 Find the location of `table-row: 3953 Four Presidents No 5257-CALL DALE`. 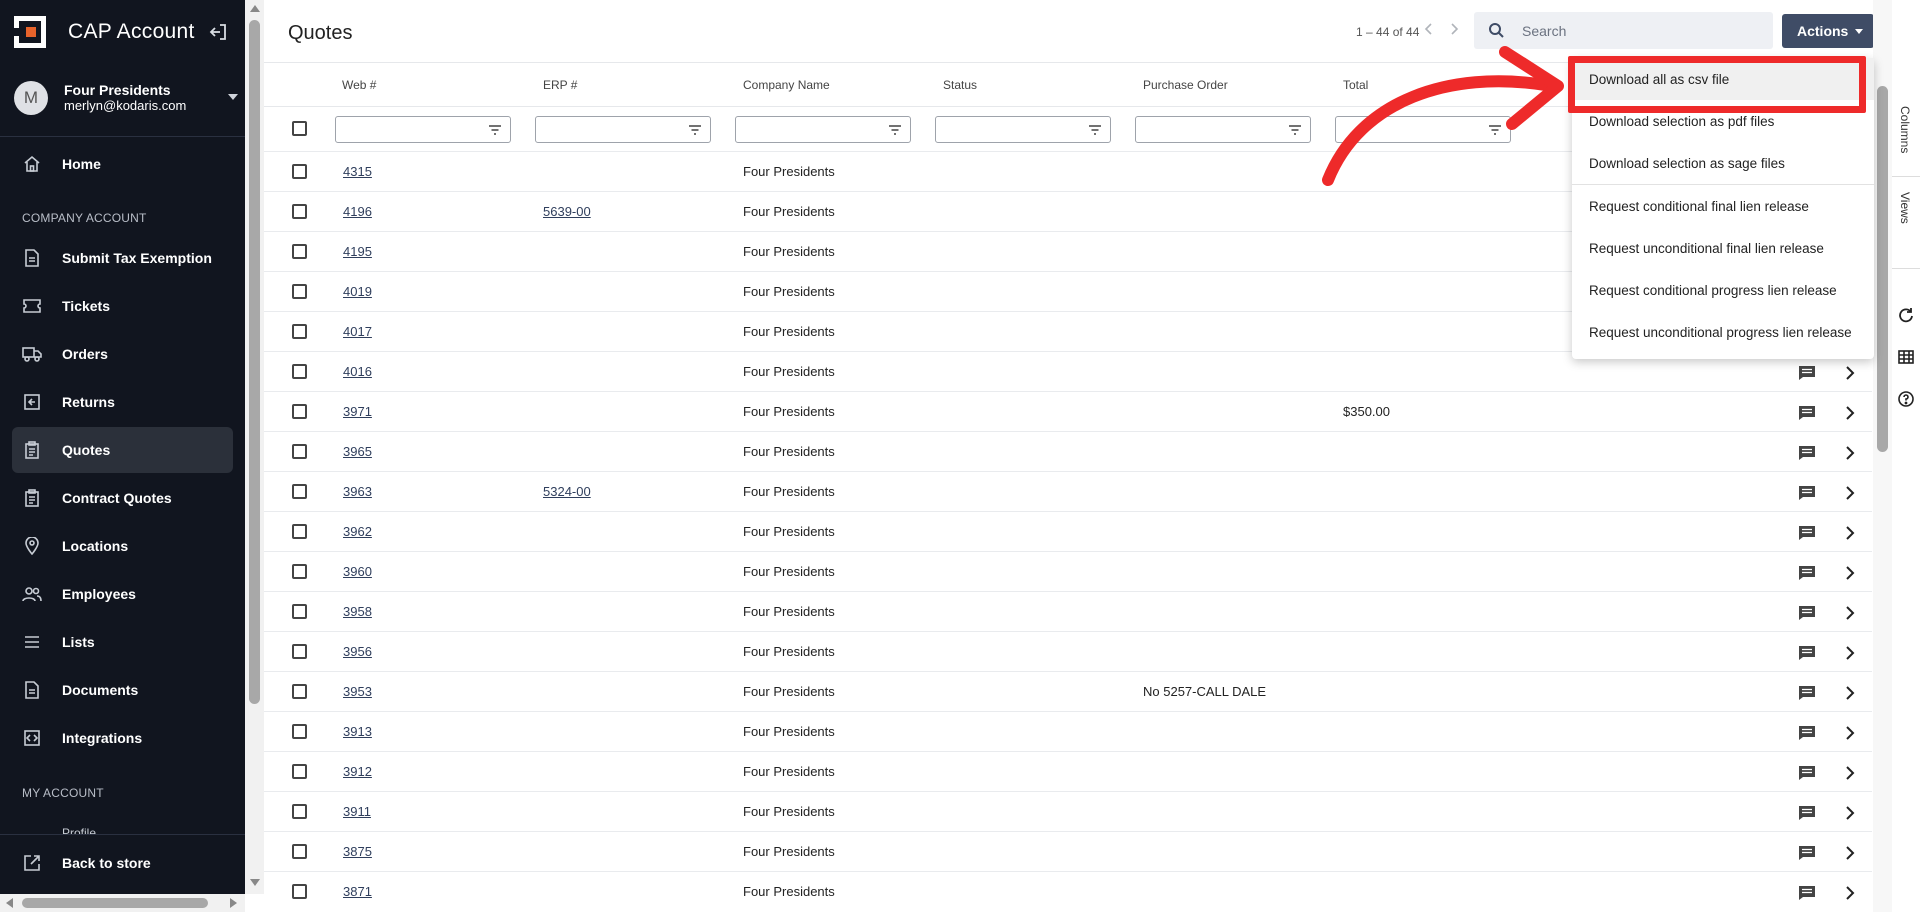

table-row: 3953 Four Presidents No 5257-CALL DALE is located at coordinates (1068, 691).